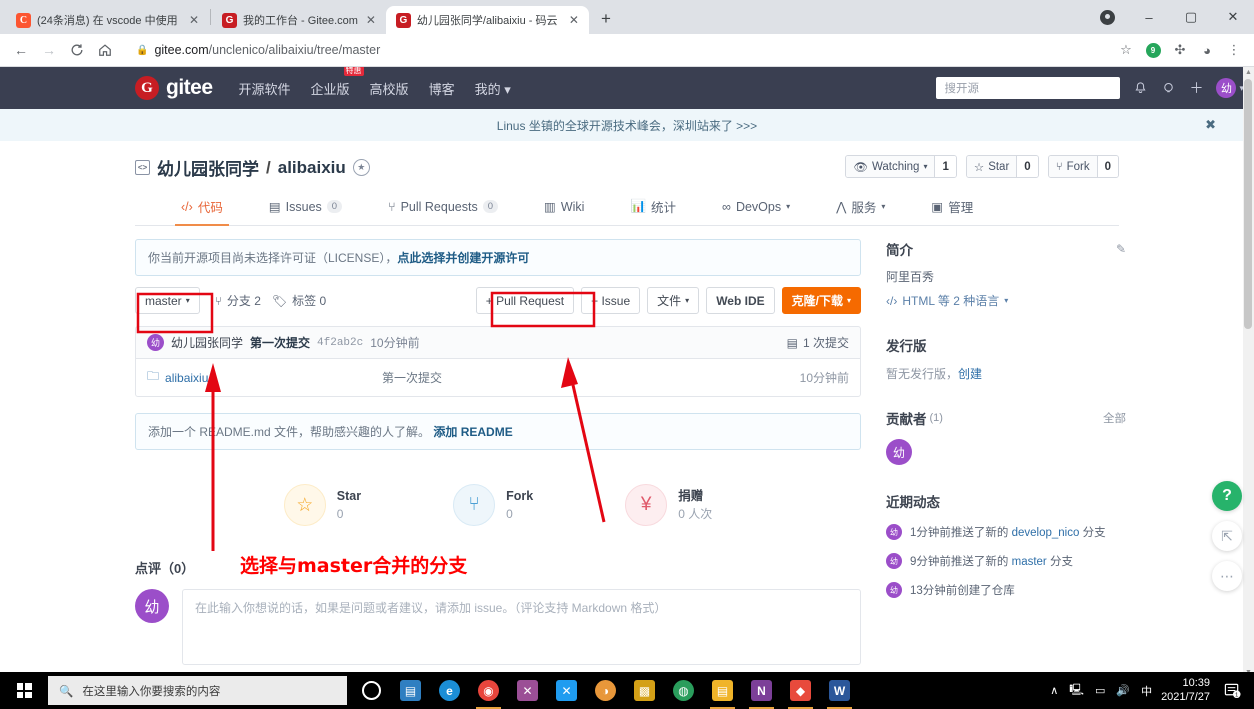 This screenshot has width=1254, height=709. Describe the element at coordinates (202, 208) in the screenshot. I see `tab-code: ‹/› 代码` at that location.